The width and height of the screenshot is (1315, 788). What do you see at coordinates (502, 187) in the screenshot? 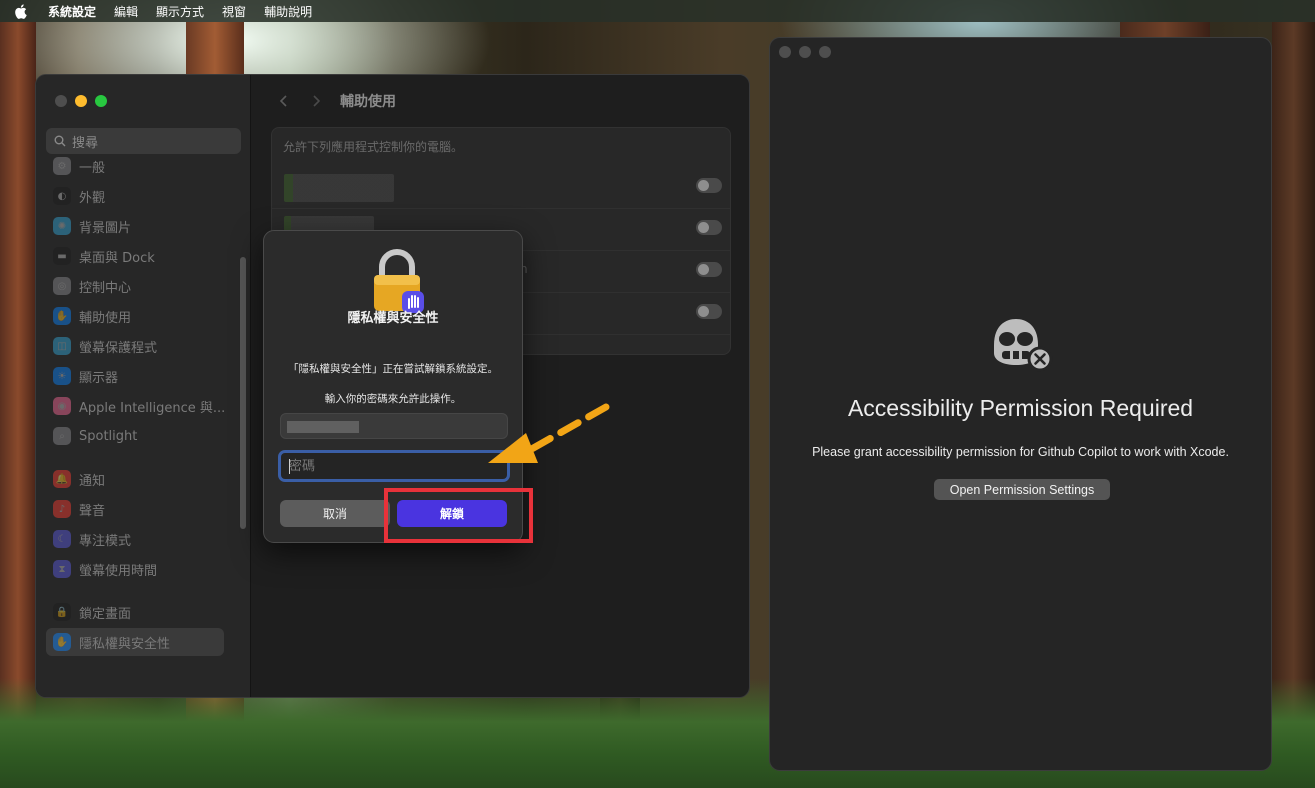
I see `app-row` at bounding box center [502, 187].